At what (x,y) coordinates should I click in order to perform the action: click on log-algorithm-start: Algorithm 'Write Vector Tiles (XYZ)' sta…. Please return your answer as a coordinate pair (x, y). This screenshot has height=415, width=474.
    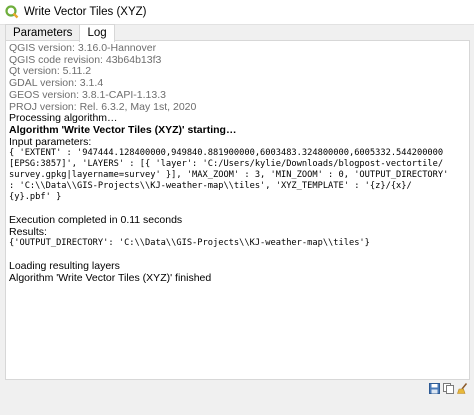
    Looking at the image, I should click on (123, 129).